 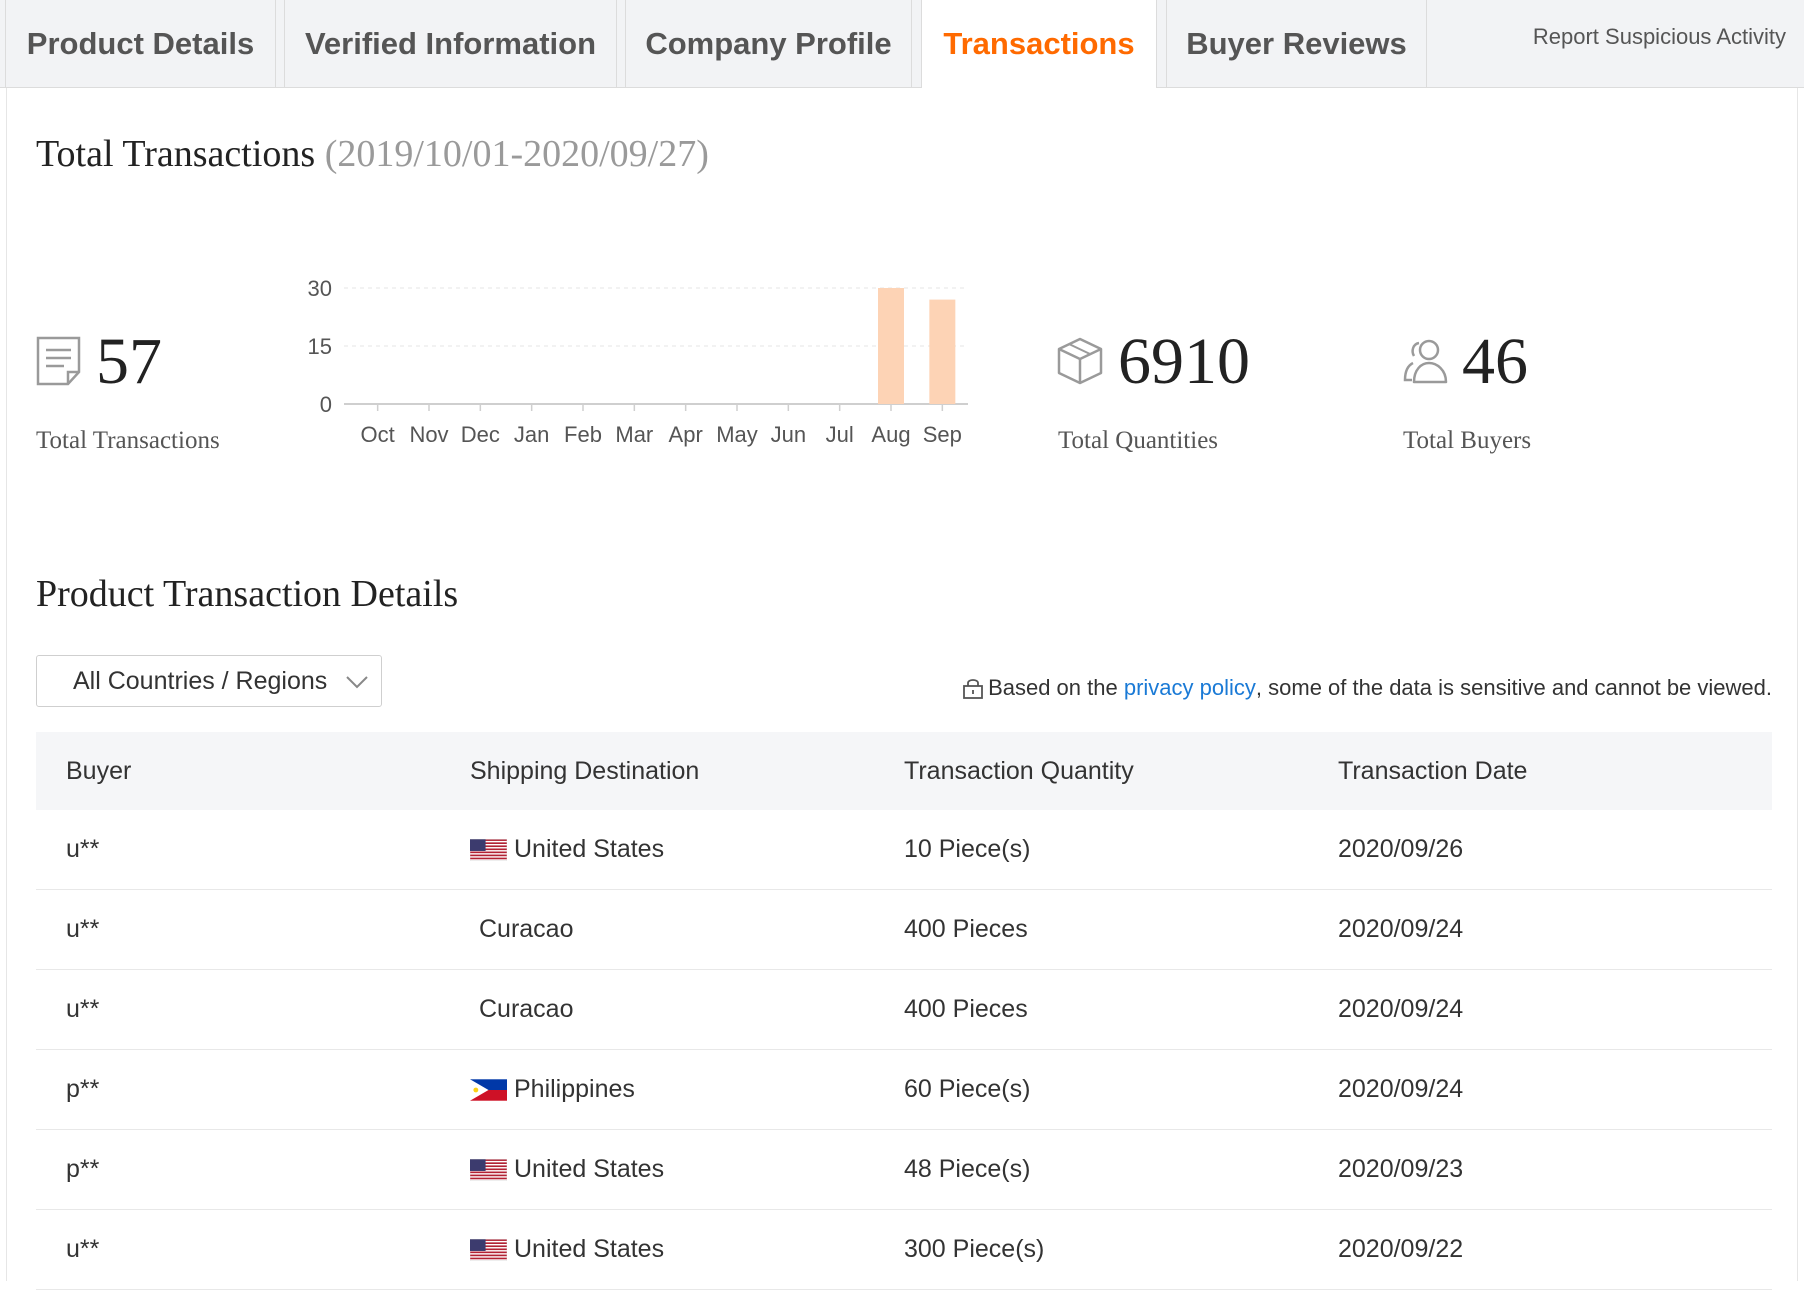 I want to click on quantity-cell: 300 Piece(s), so click(x=974, y=1249).